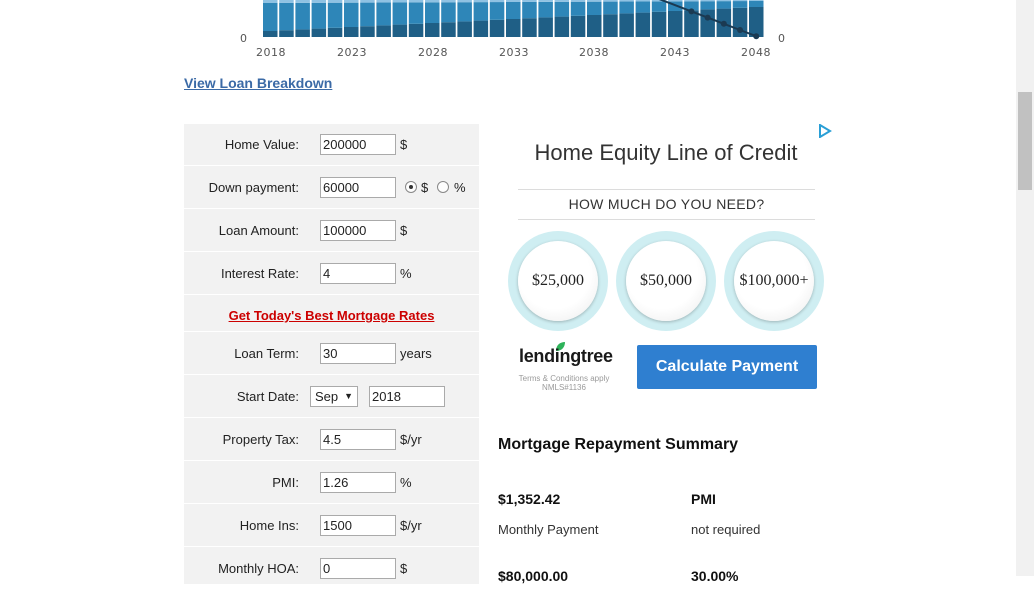  What do you see at coordinates (358, 273) in the screenshot?
I see `interest-rate-input: 4` at bounding box center [358, 273].